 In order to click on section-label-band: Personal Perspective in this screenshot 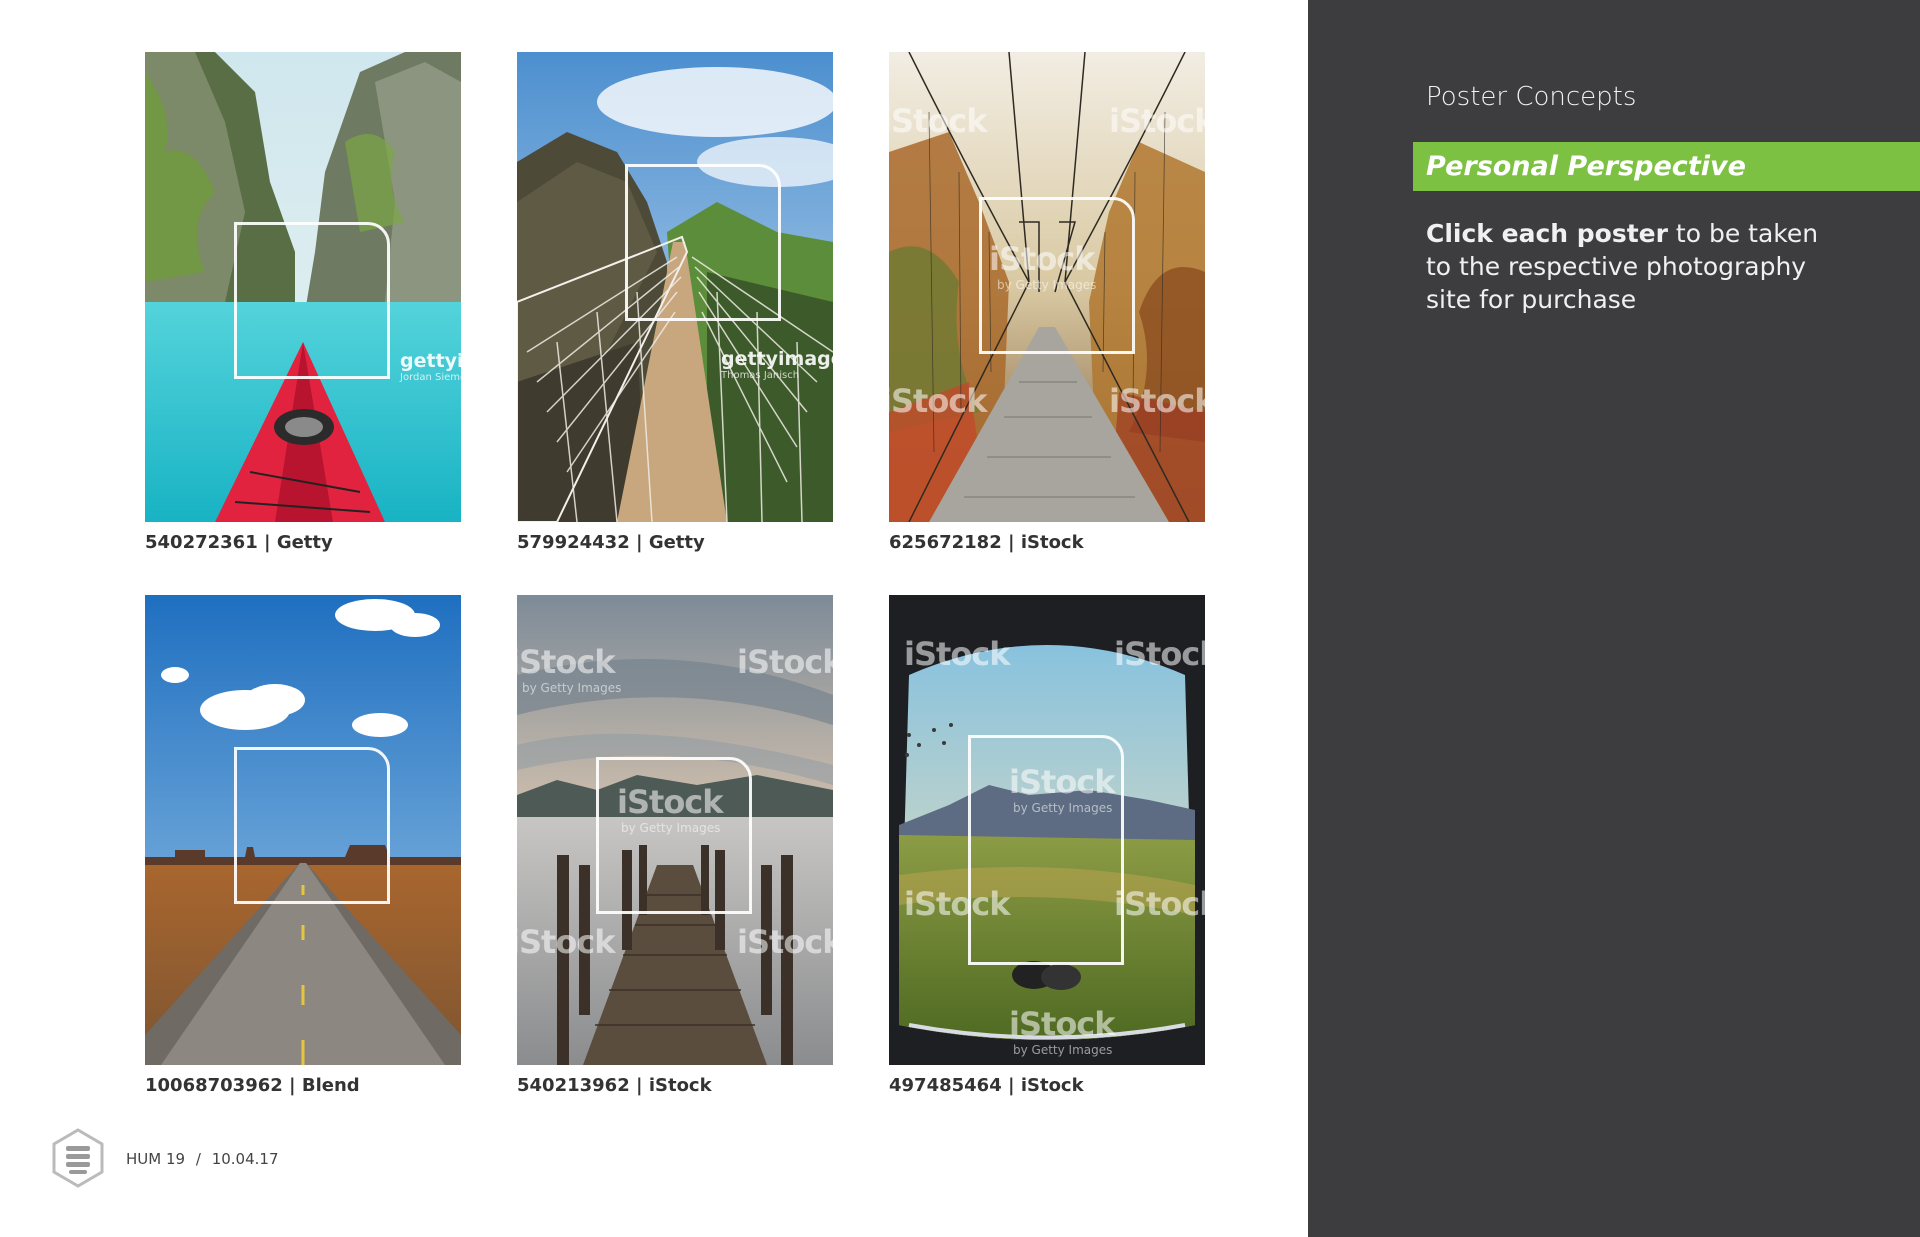, I will do `click(1666, 166)`.